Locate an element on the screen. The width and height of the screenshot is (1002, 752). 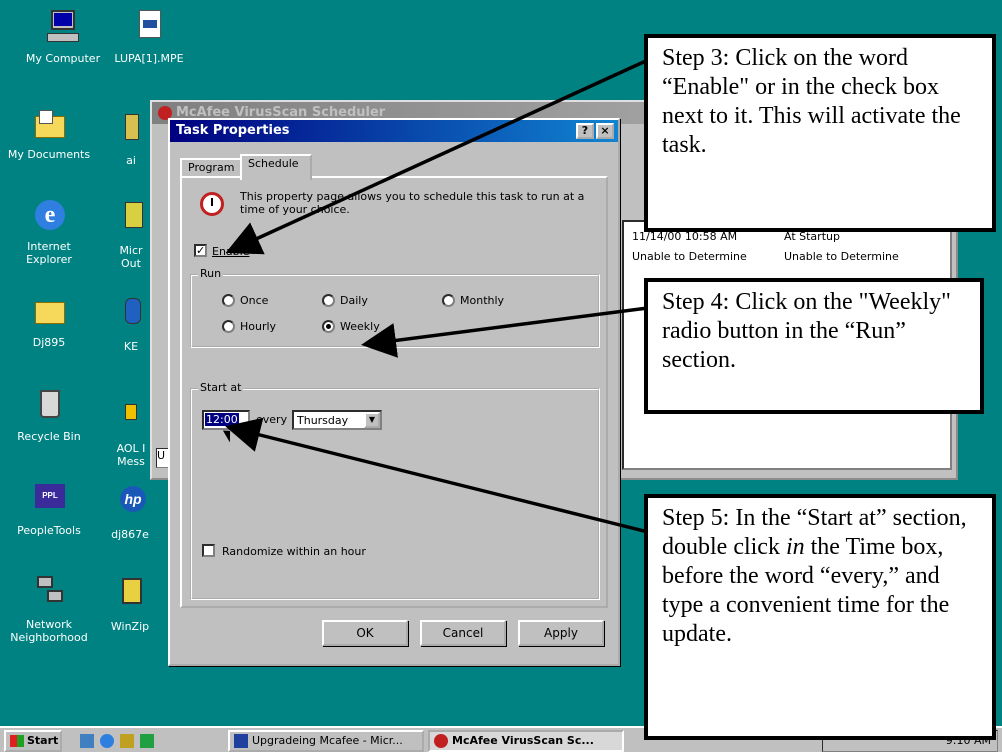
step5-arrow is located at coordinates (437, 475).